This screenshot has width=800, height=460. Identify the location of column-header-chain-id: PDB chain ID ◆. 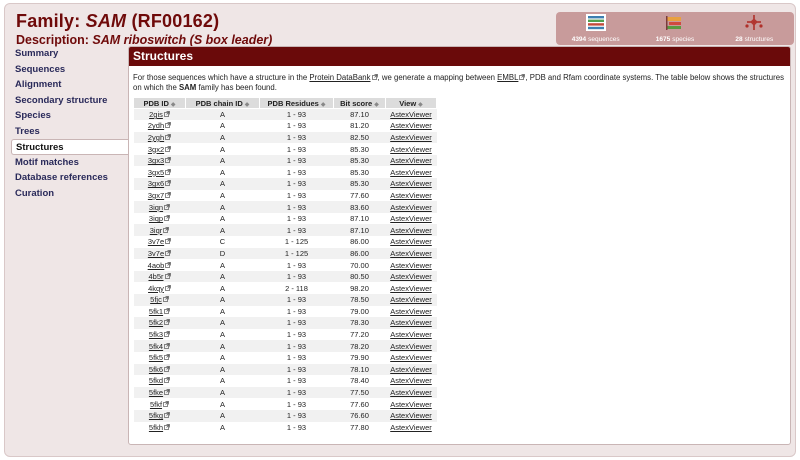
(222, 103).